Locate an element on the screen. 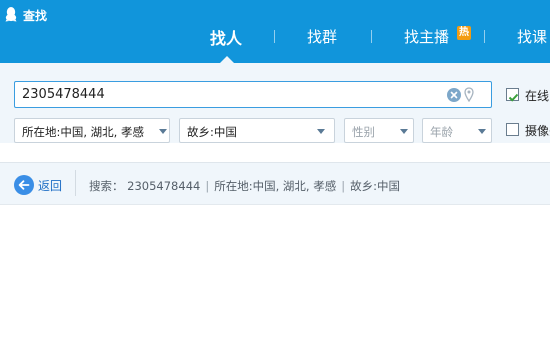 This screenshot has width=550, height=350. online-checkbox is located at coordinates (512, 95).